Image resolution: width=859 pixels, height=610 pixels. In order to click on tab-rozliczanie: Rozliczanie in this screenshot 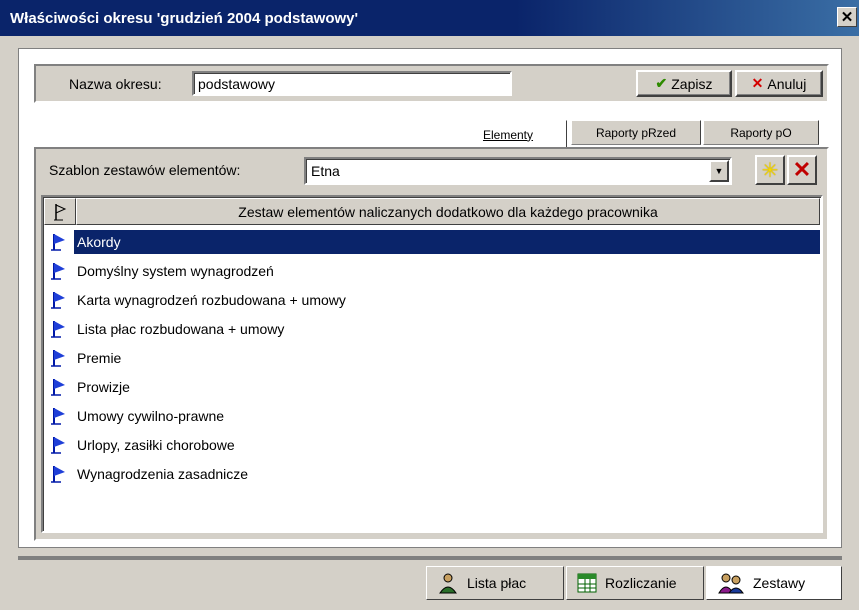, I will do `click(635, 583)`.